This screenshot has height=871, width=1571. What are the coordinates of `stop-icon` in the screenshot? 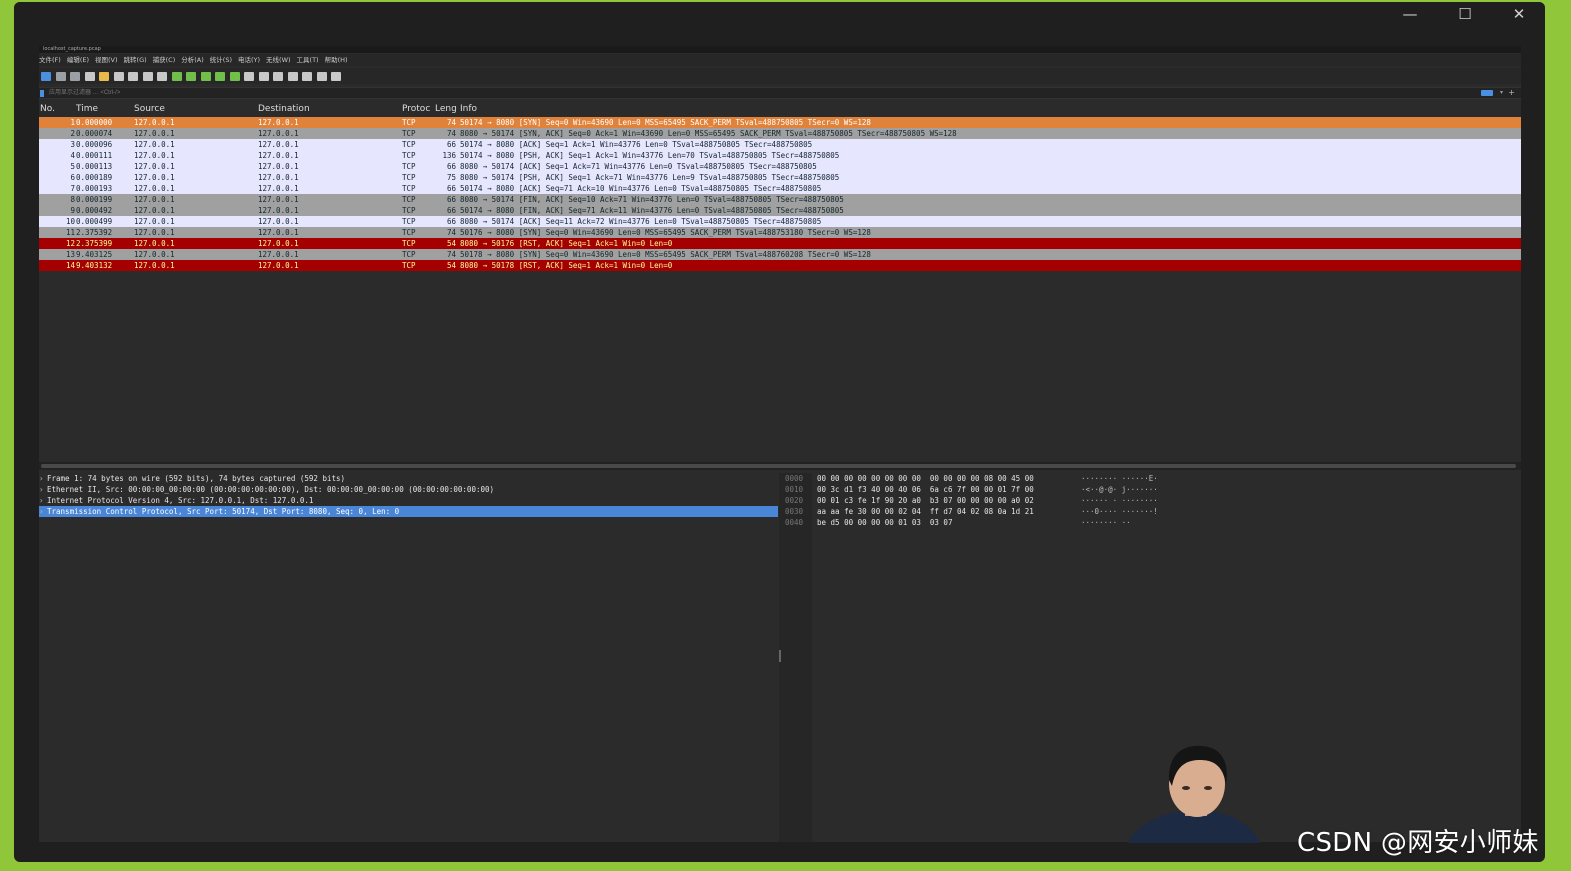 It's located at (60, 76).